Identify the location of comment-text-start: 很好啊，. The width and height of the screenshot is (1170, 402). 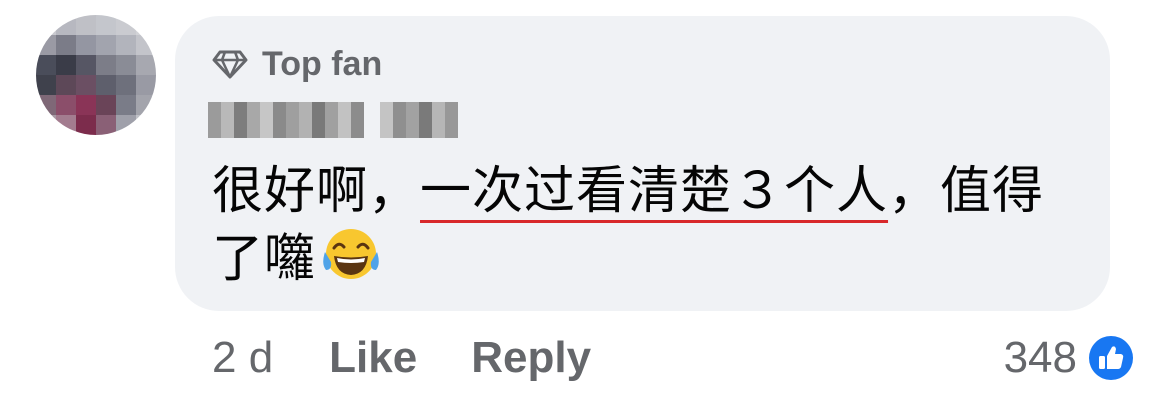
(316, 191).